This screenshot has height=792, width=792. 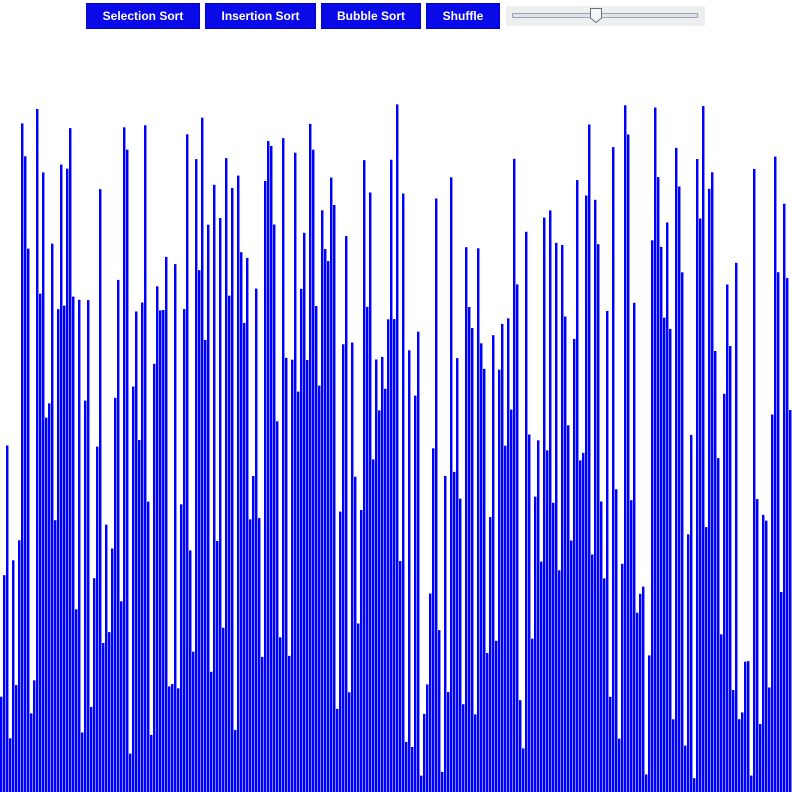 I want to click on speed-slider, so click(x=605, y=16).